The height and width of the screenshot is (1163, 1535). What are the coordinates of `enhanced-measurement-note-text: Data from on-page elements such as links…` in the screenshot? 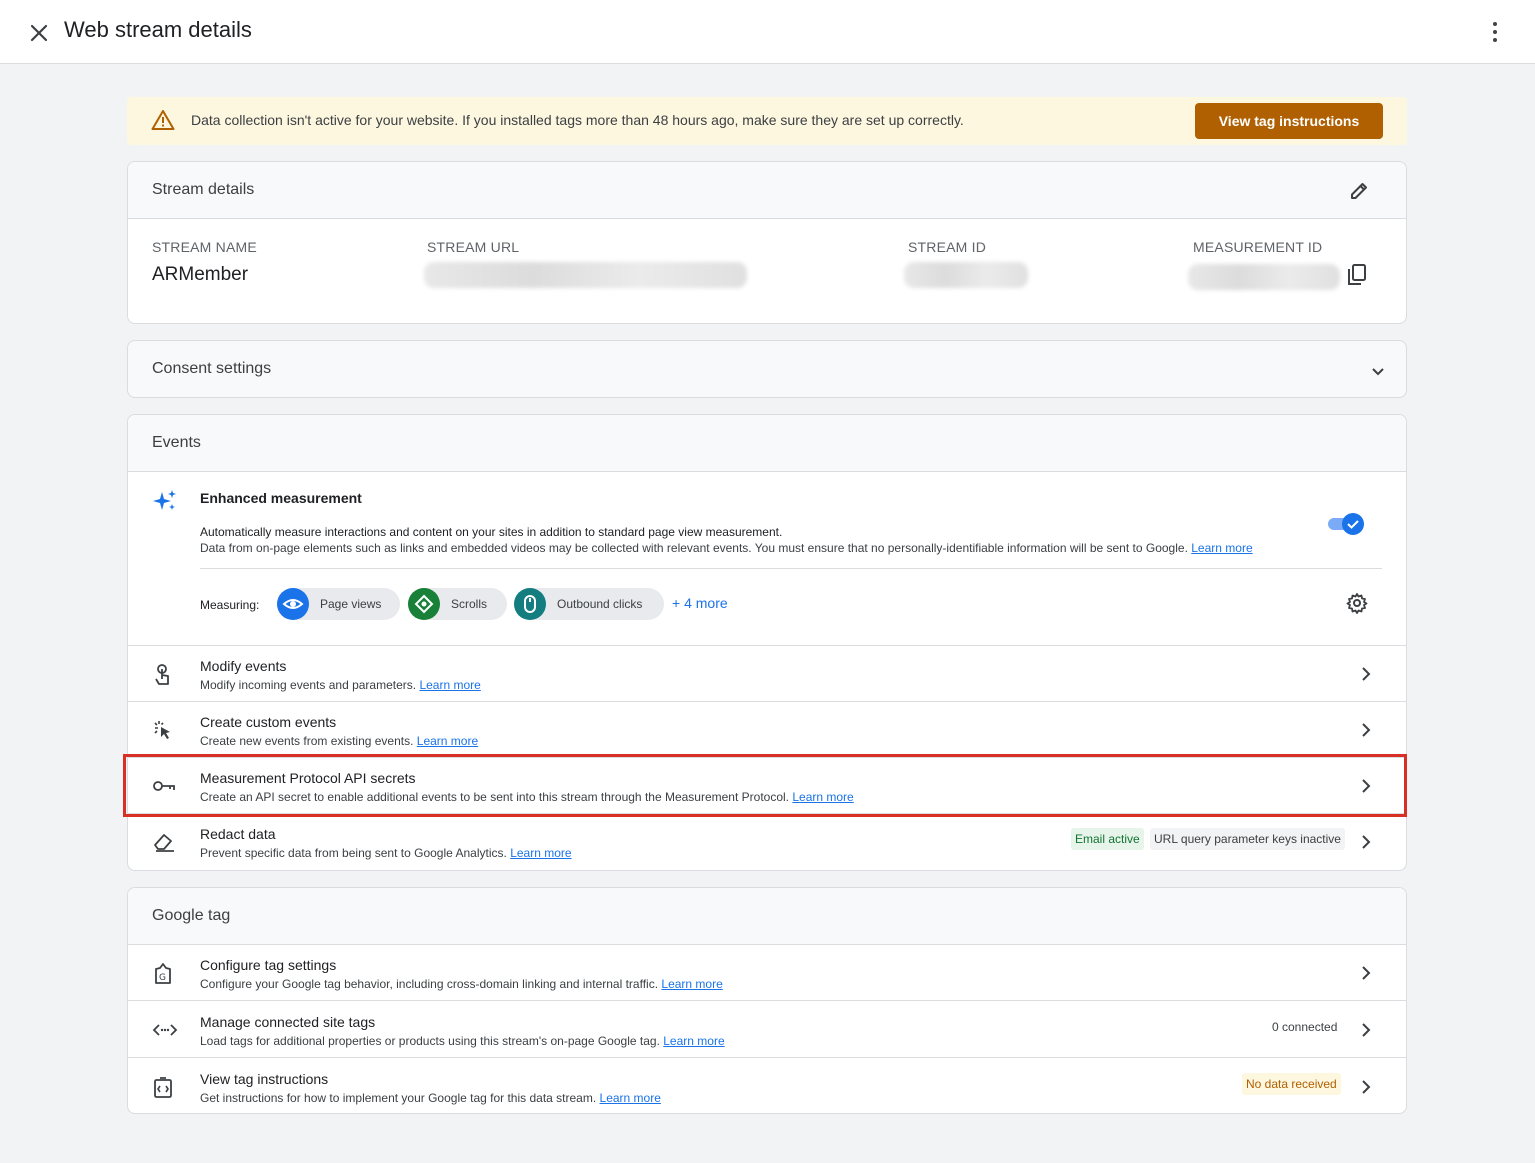 It's located at (694, 548).